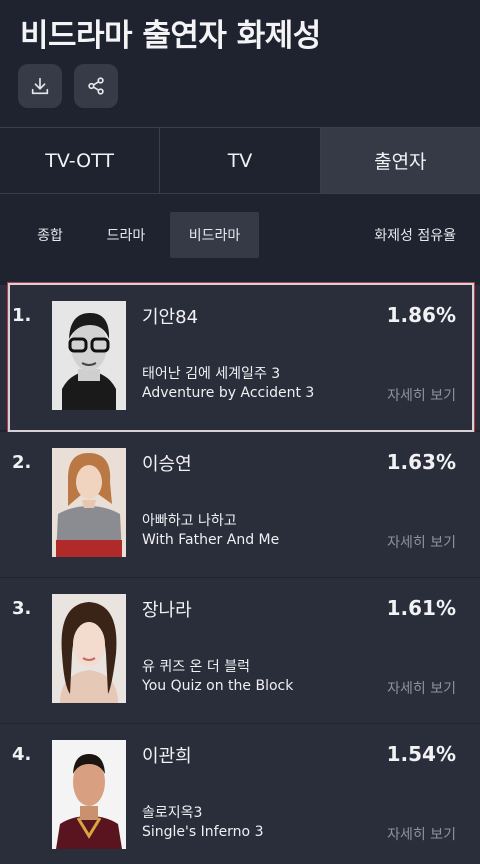 The height and width of the screenshot is (864, 480). I want to click on show-title-korean: 솔로지옥3, so click(172, 813).